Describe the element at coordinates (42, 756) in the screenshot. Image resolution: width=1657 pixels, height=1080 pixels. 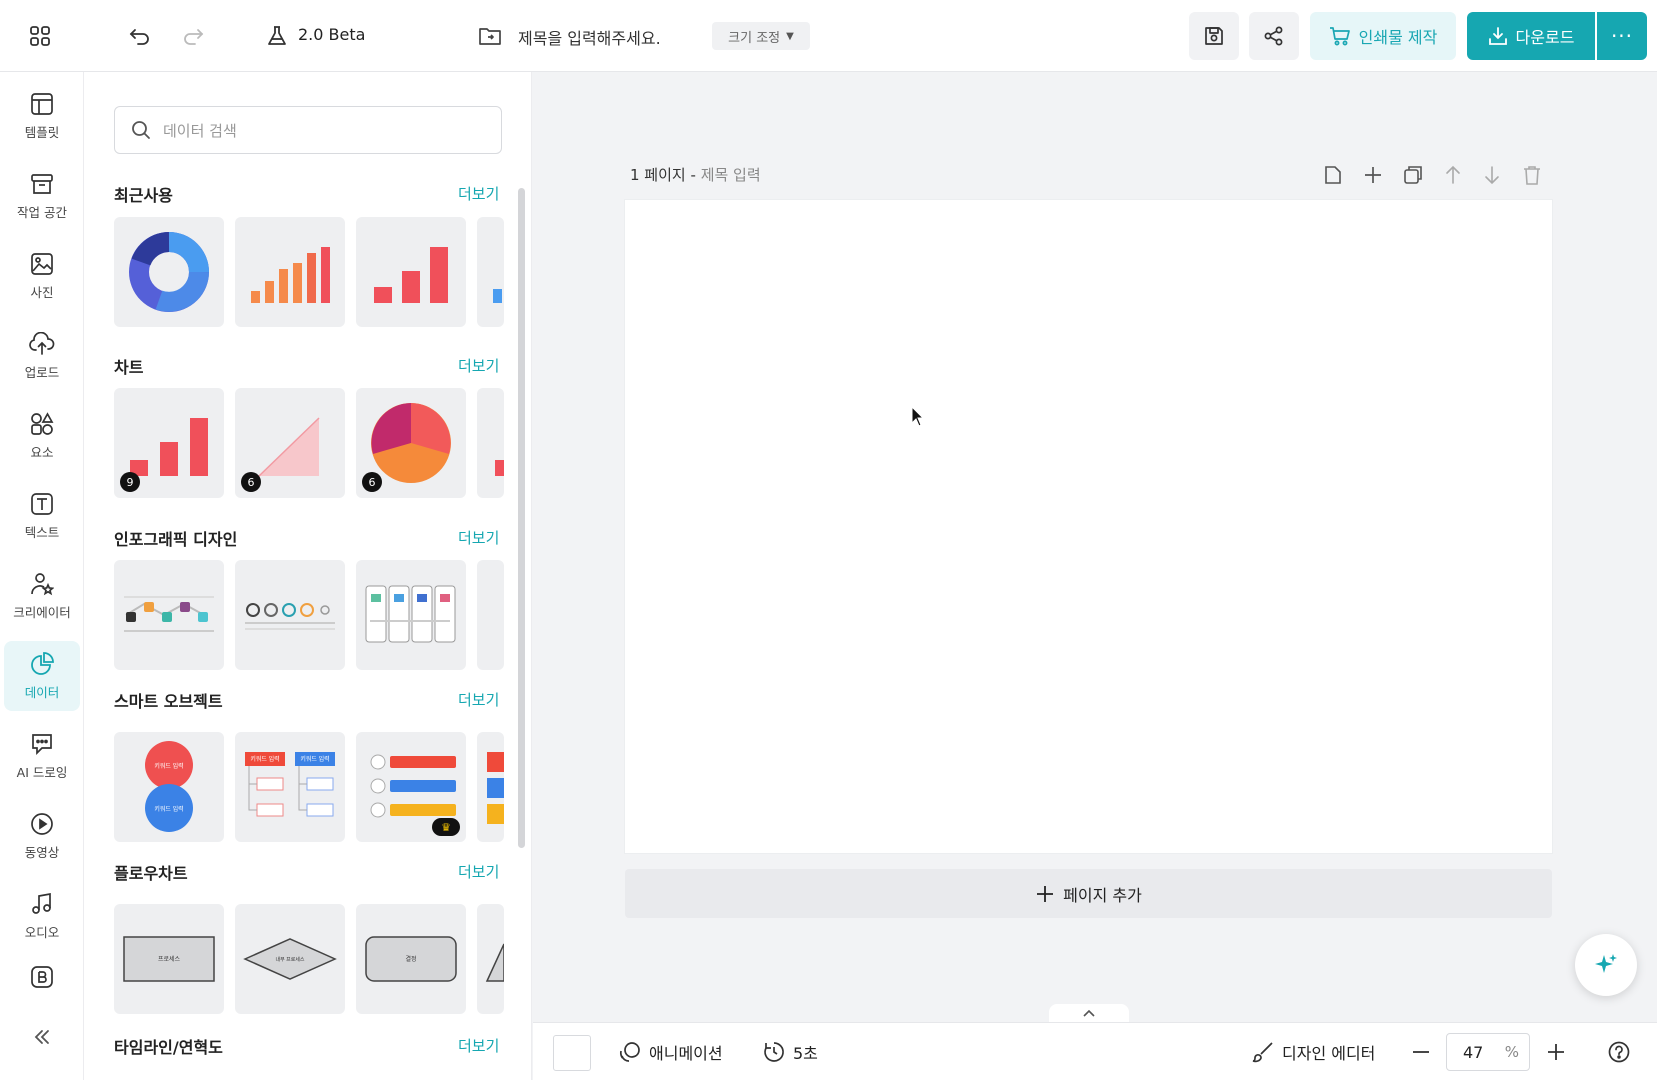
I see `rail-item-ai-drawing: AI 드로잉` at that location.